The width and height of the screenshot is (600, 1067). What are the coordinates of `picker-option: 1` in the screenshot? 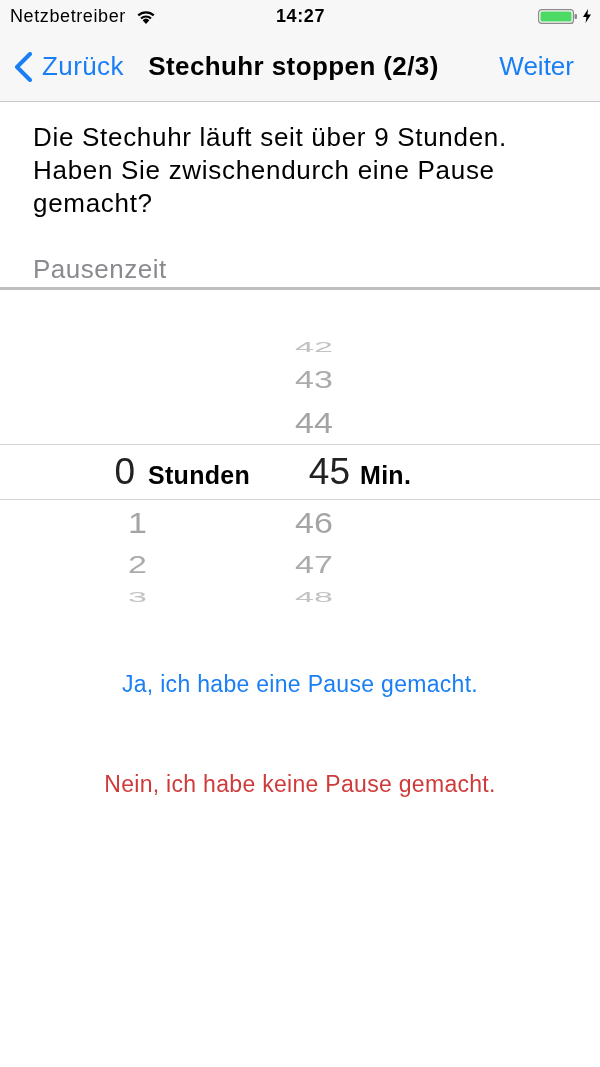 It's located at (137, 521).